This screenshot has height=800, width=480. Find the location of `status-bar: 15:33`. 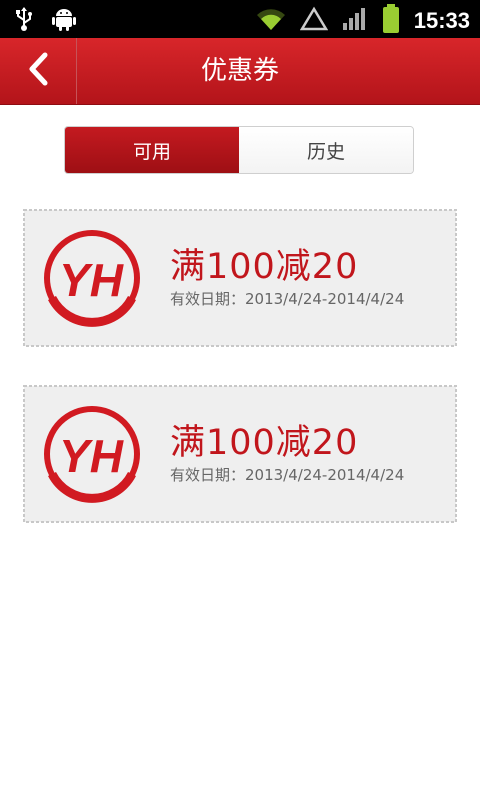

status-bar: 15:33 is located at coordinates (240, 19).